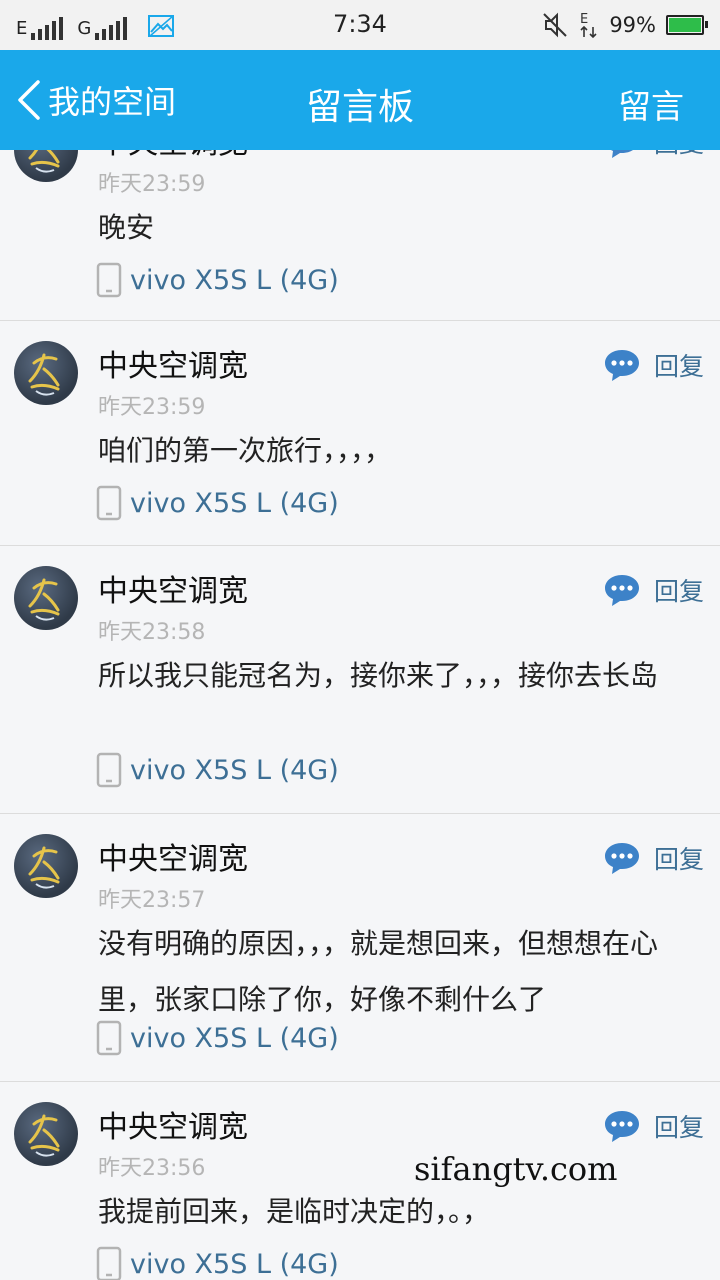  Describe the element at coordinates (360, 235) in the screenshot. I see `message-item: 中央空调宽 昨天23:59 晚安 vivo X5S L (4G) 回复` at that location.